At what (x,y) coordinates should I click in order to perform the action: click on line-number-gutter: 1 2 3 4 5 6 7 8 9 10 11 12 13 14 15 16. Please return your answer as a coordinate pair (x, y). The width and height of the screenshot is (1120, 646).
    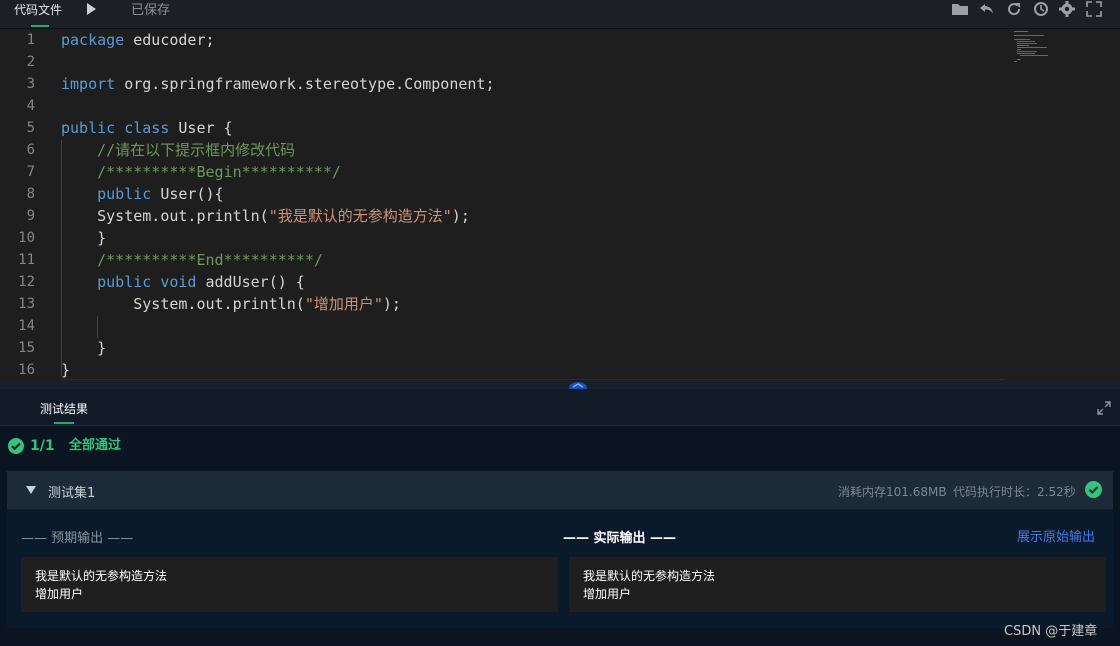
    Looking at the image, I should click on (22, 205).